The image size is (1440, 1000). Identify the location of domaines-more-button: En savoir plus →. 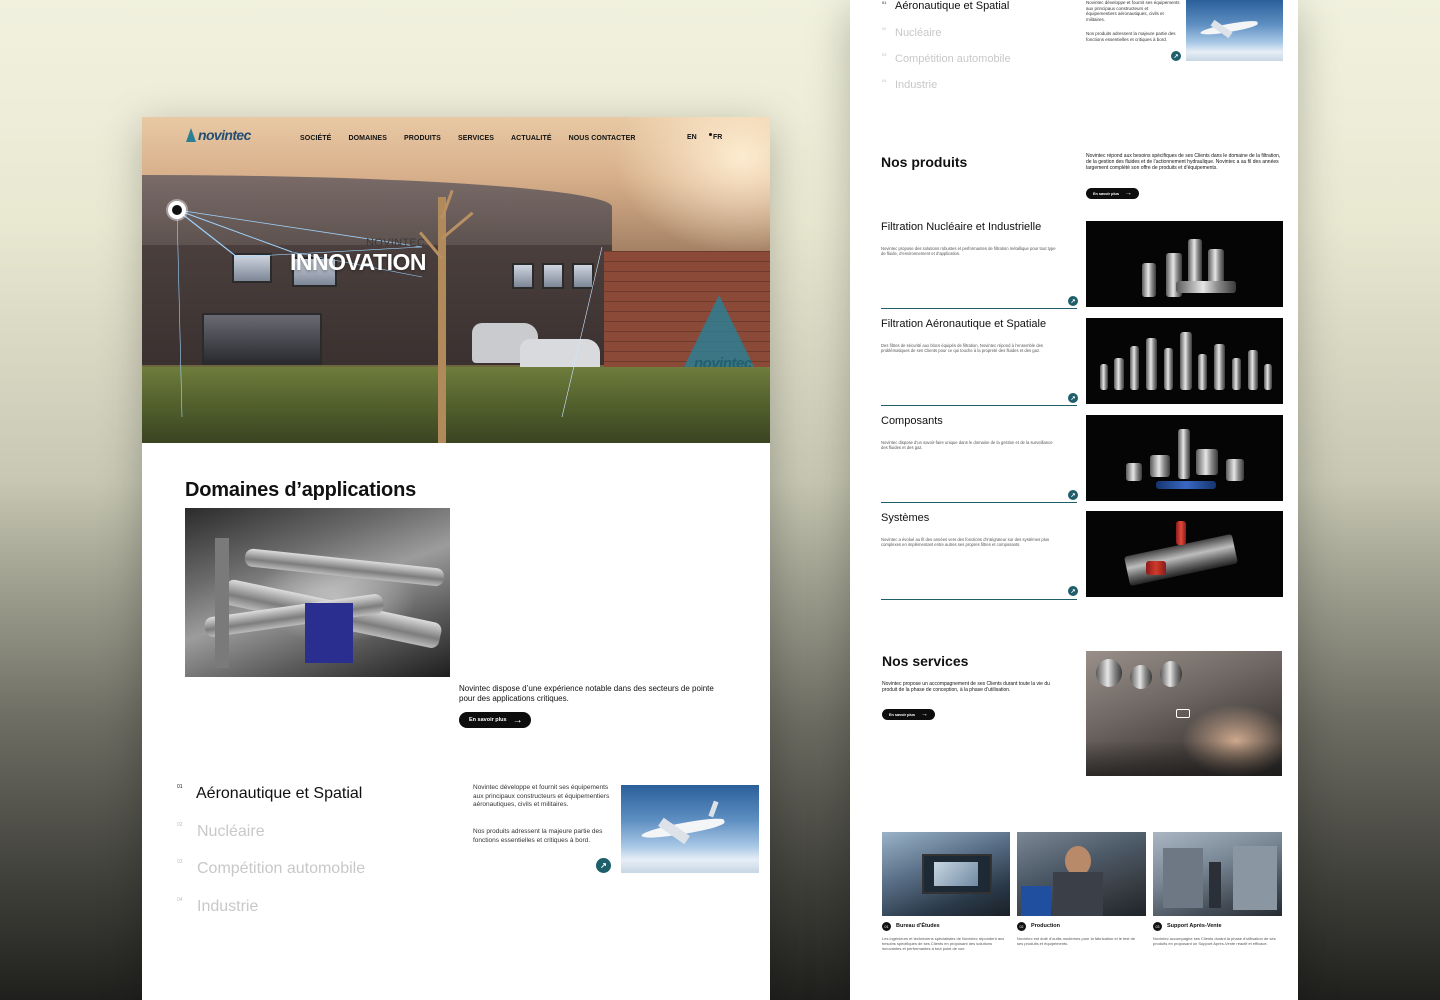
(495, 720).